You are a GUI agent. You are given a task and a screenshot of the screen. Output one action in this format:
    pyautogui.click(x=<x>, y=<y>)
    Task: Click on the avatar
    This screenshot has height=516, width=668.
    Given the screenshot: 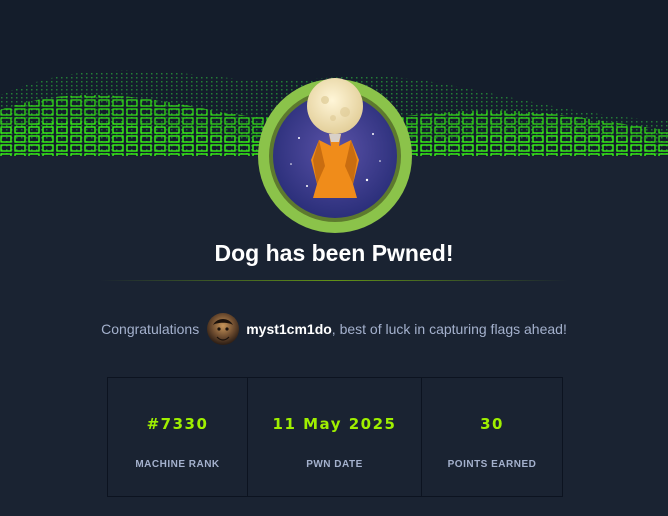 What is the action you would take?
    pyautogui.click(x=223, y=329)
    